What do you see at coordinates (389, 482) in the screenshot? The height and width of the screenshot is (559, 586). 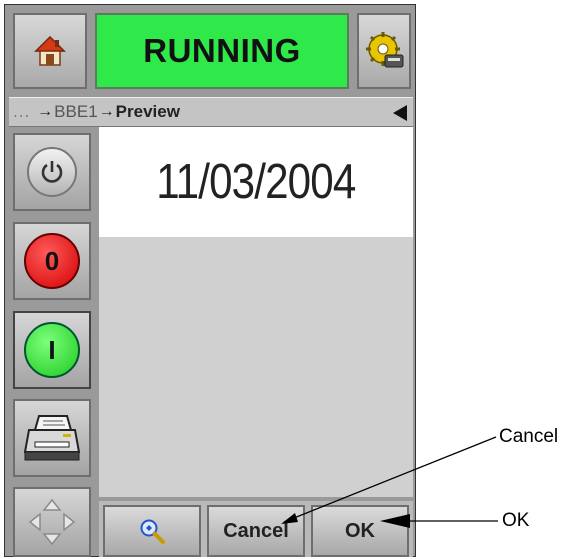 I see `callout-lines` at bounding box center [389, 482].